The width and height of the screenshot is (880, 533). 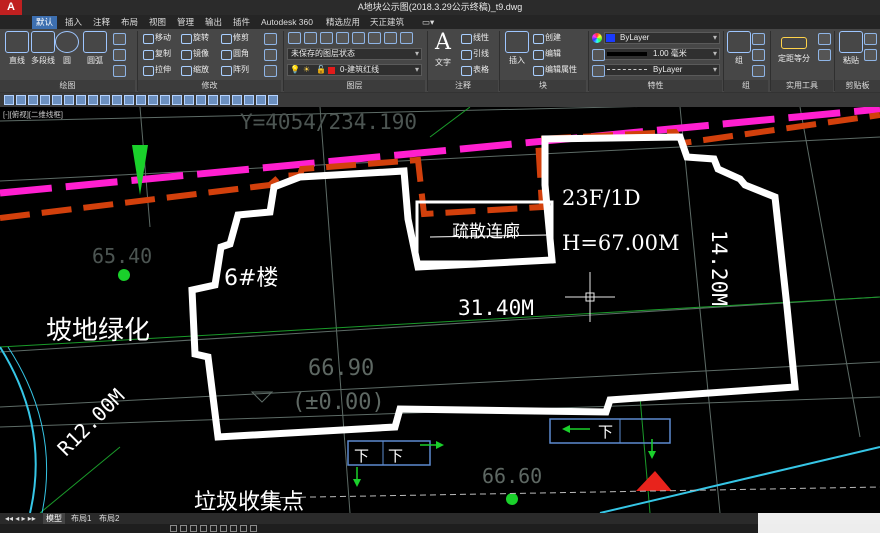 What do you see at coordinates (234, 70) in the screenshot?
I see `array-button: 阵列` at bounding box center [234, 70].